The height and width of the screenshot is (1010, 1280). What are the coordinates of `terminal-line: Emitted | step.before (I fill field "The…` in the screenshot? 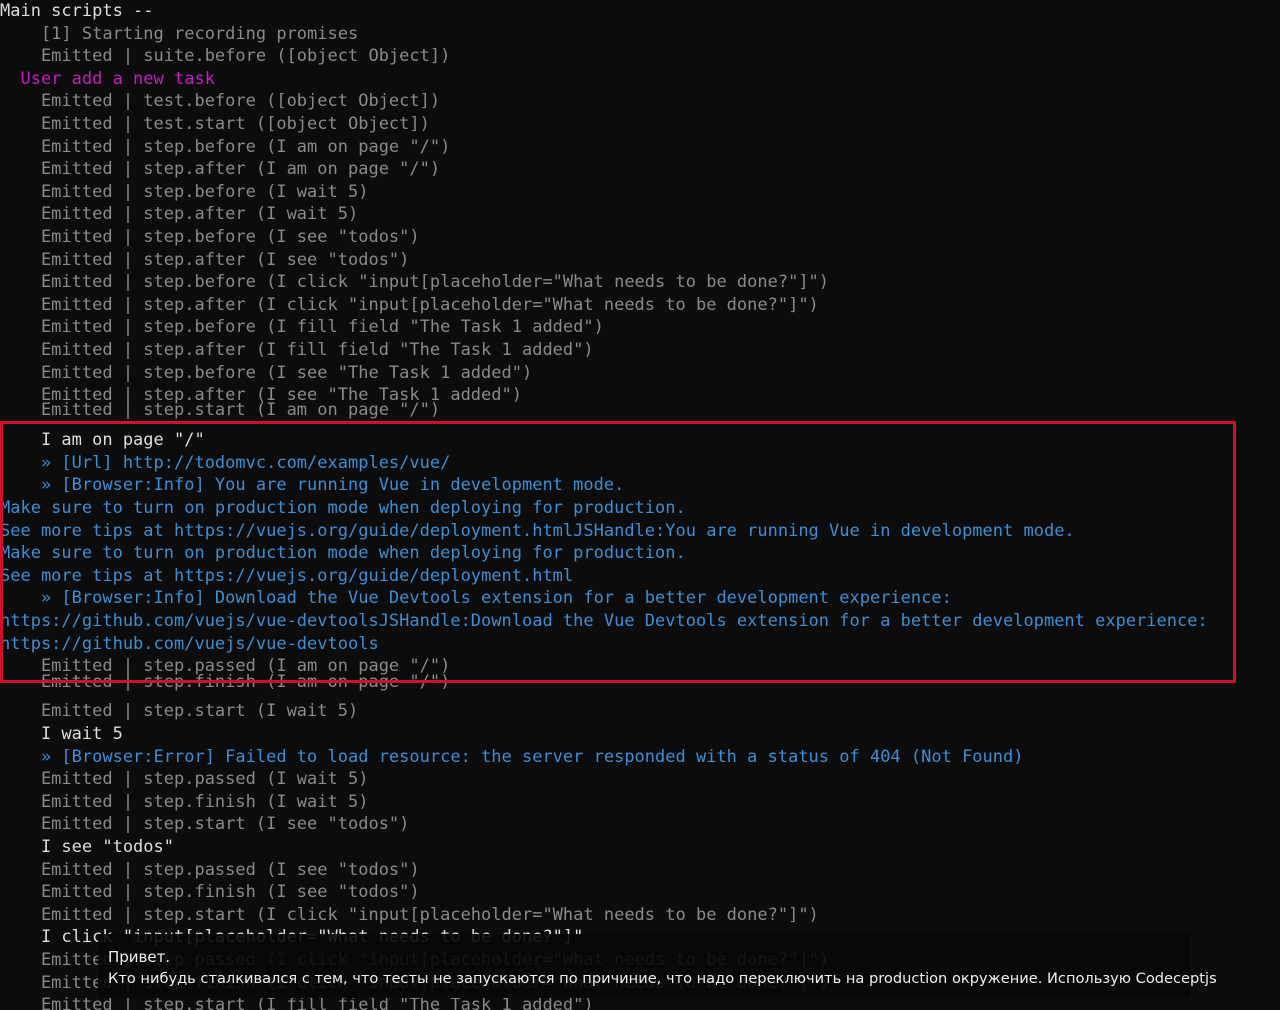 It's located at (302, 327).